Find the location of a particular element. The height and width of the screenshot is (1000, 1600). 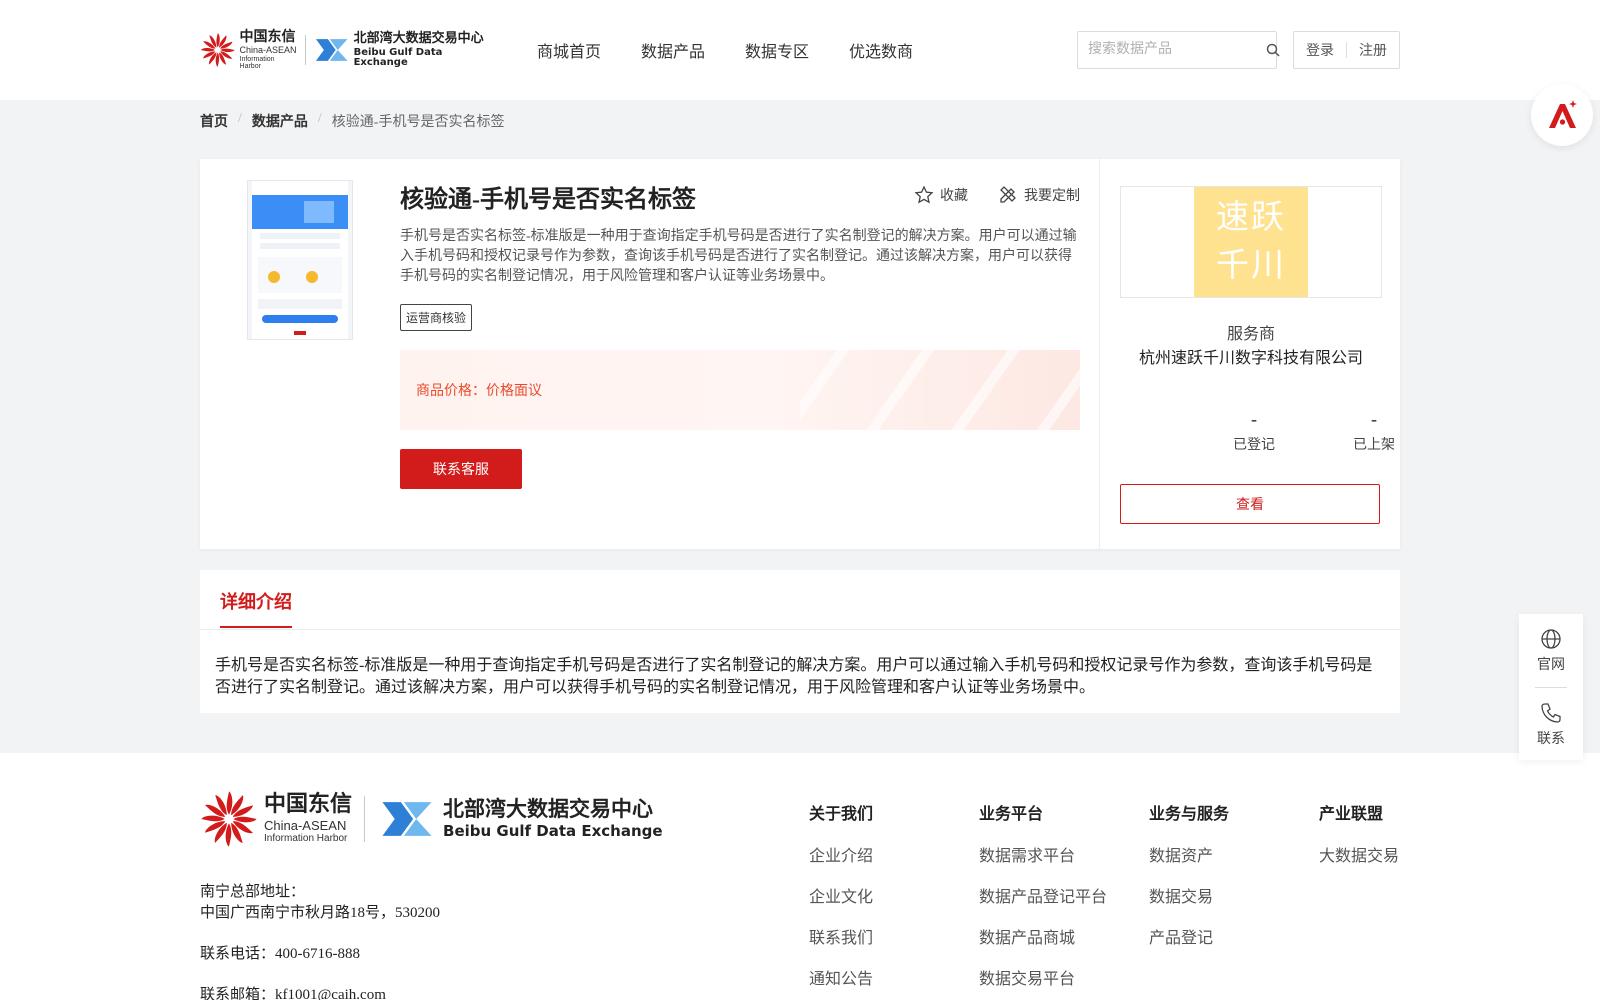

product-price: 商品价格：价格面议 is located at coordinates (479, 390).